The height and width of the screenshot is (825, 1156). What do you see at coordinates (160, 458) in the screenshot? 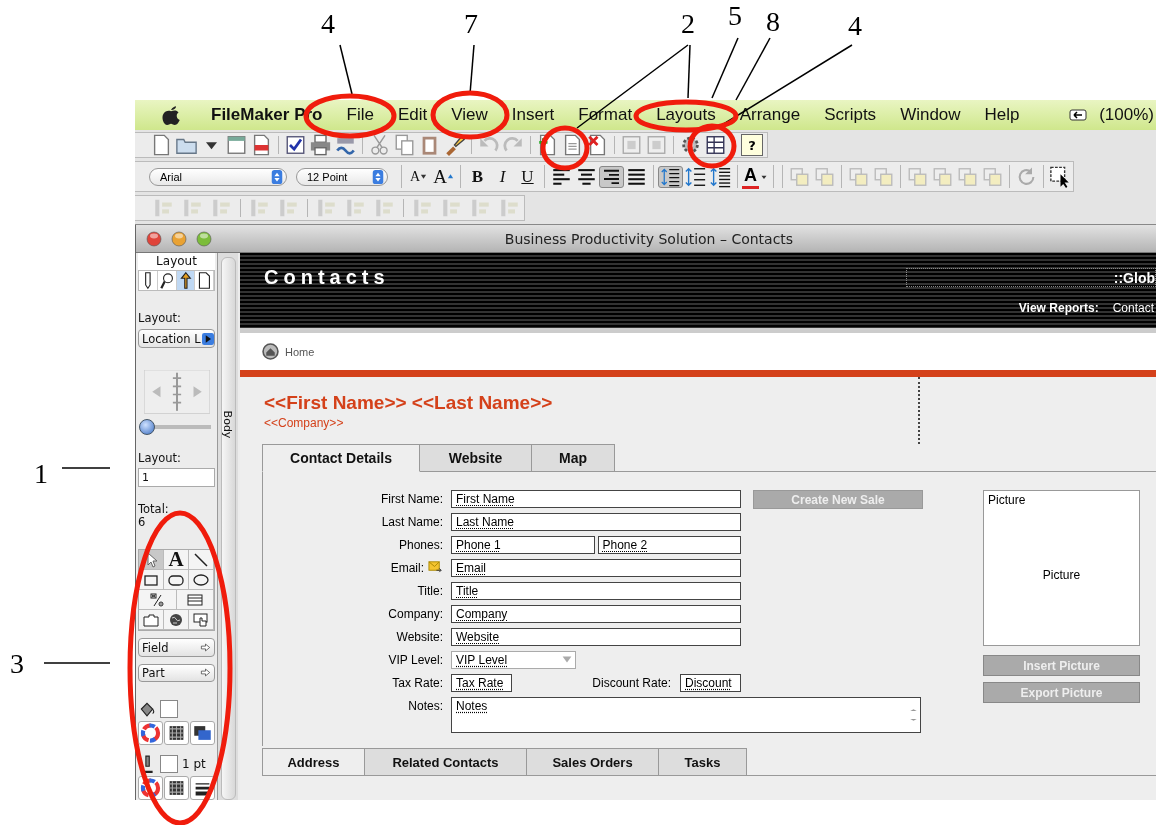
I see `layout-number-label: Layout:` at bounding box center [160, 458].